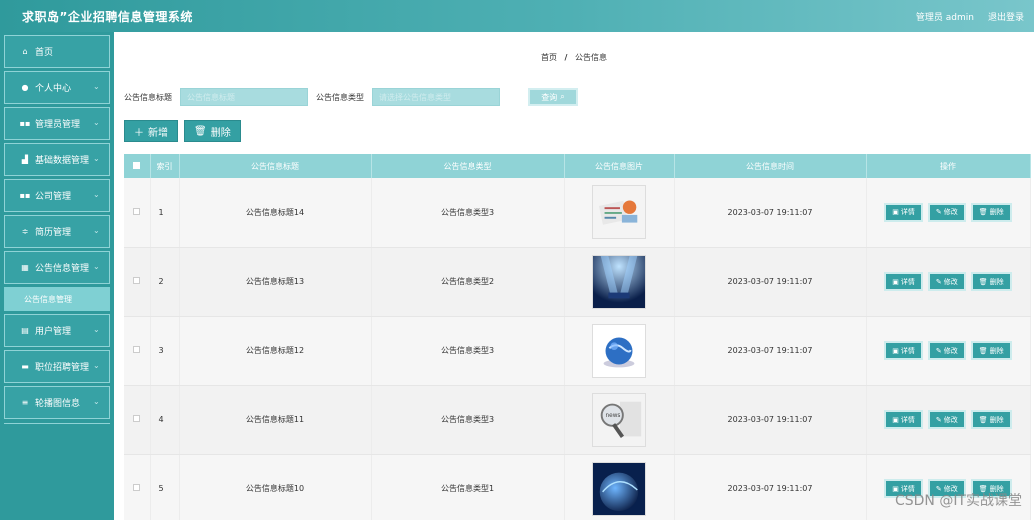 This screenshot has width=1034, height=520. Describe the element at coordinates (25, 267) in the screenshot. I see `list-icon: ▦` at that location.